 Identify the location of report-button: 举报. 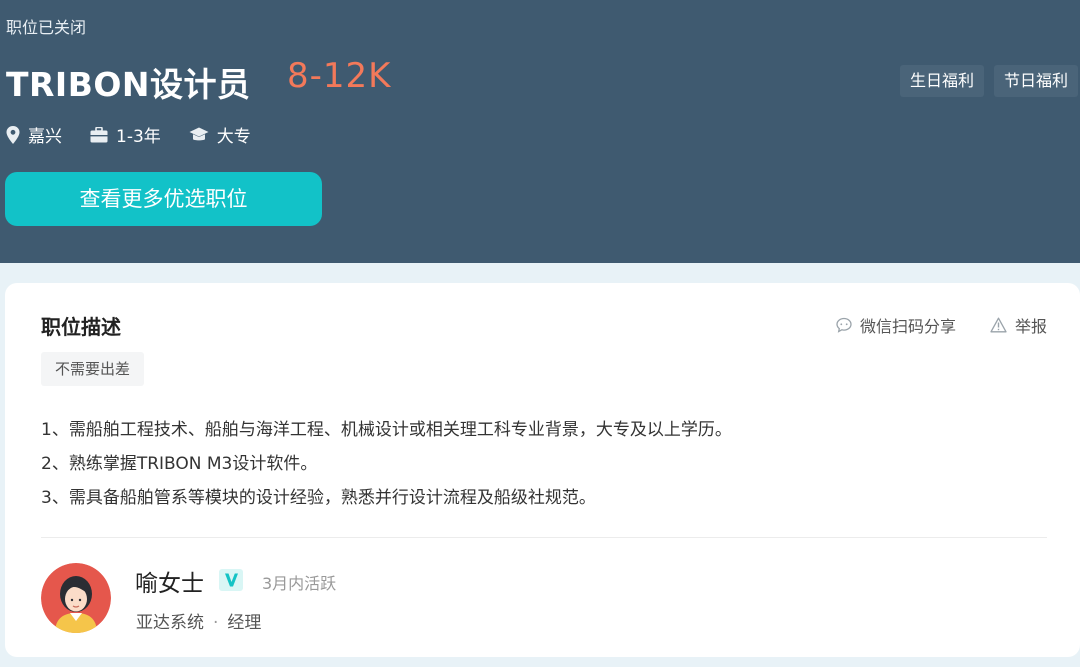
(1018, 325).